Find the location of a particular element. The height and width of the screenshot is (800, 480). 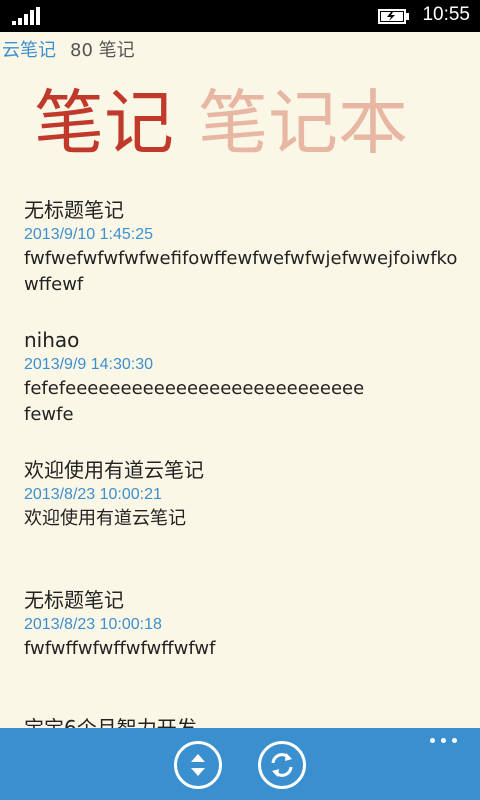

tab-notes: 笔记 is located at coordinates (104, 123).